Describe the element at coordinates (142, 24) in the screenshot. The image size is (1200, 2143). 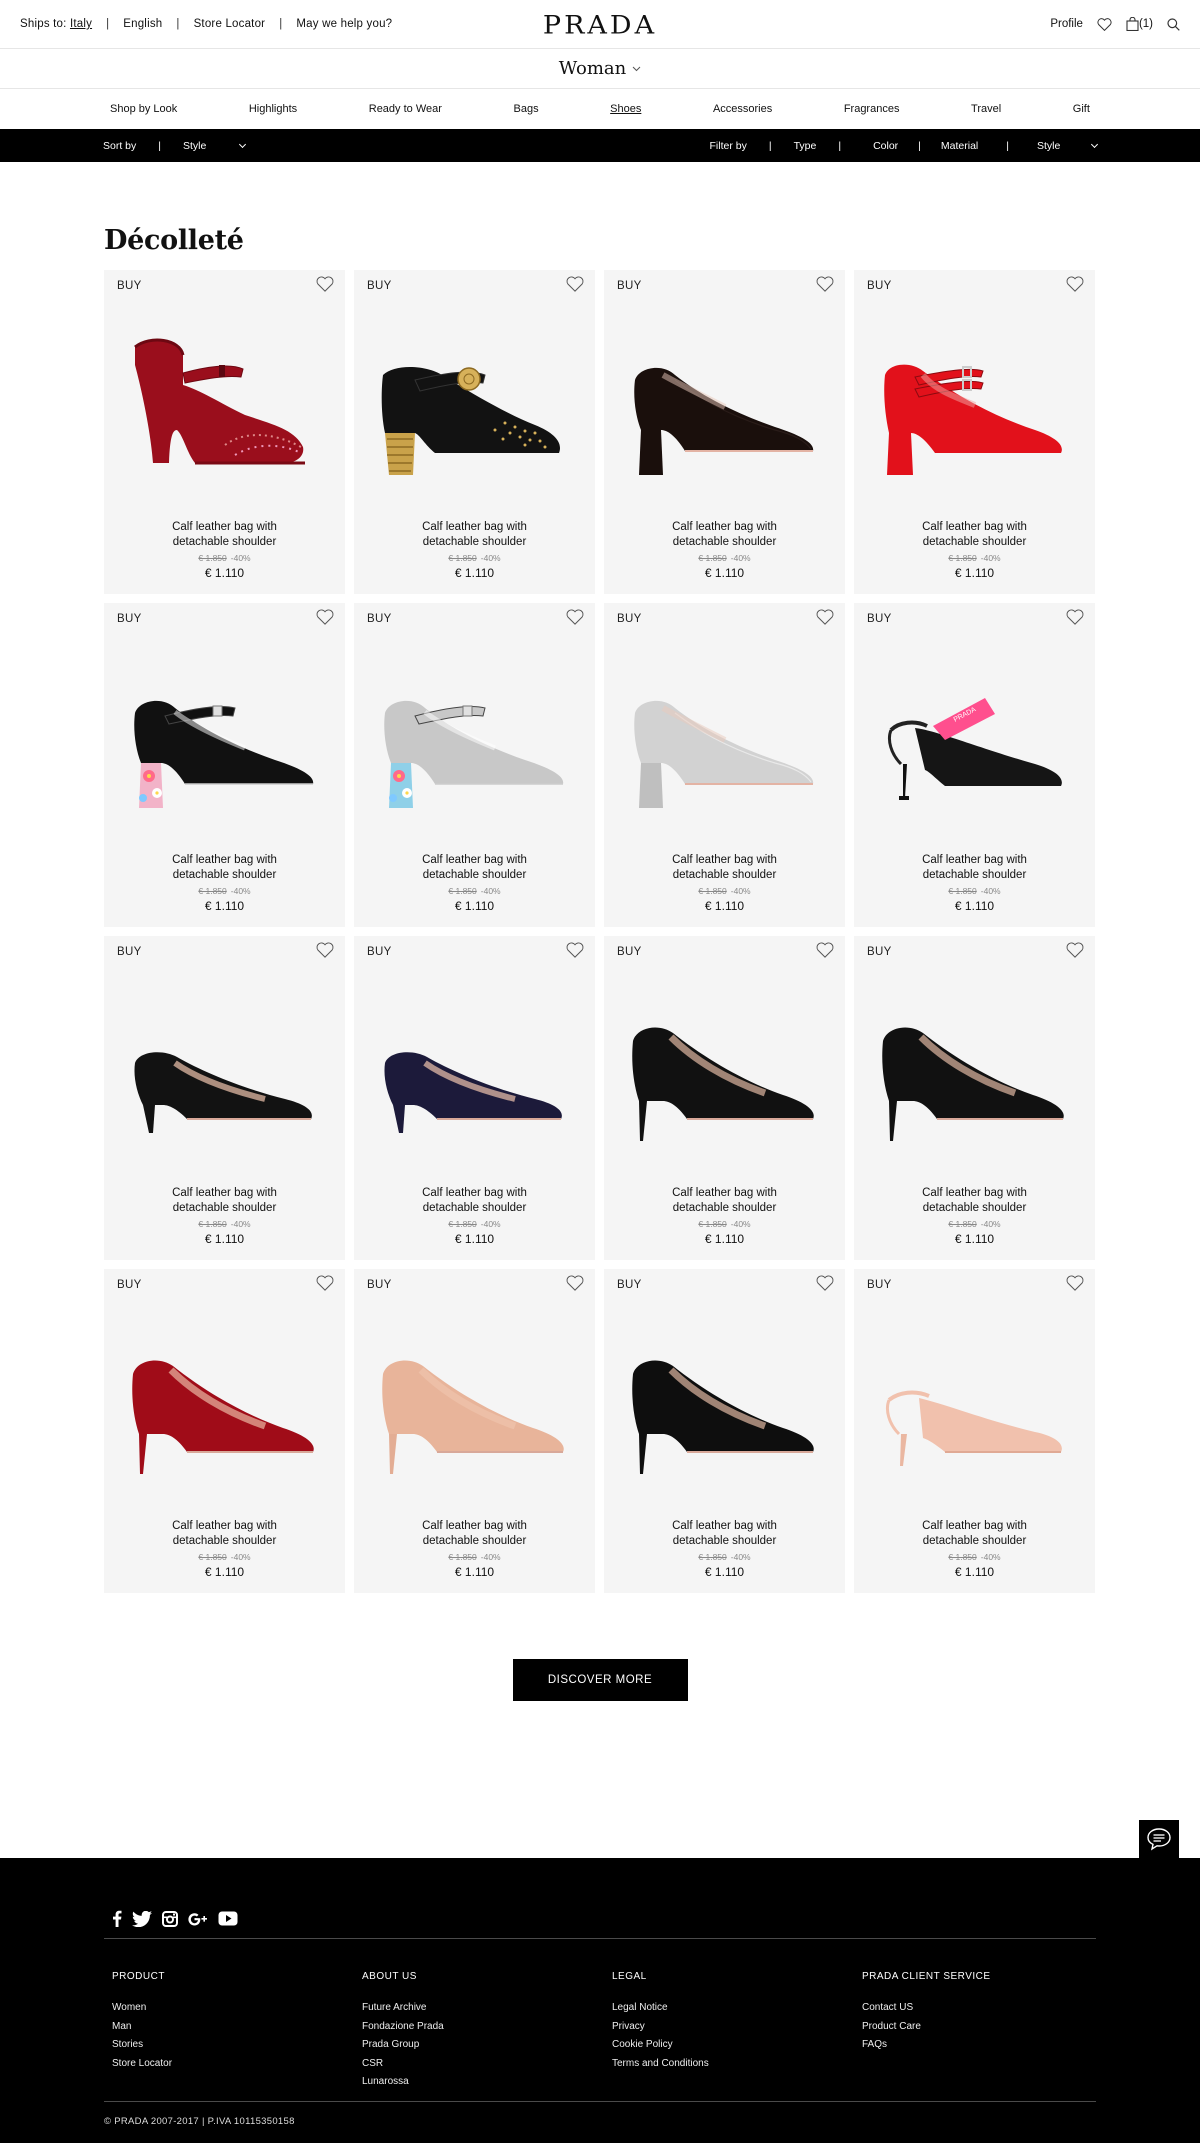
I see `language-selector: English` at that location.